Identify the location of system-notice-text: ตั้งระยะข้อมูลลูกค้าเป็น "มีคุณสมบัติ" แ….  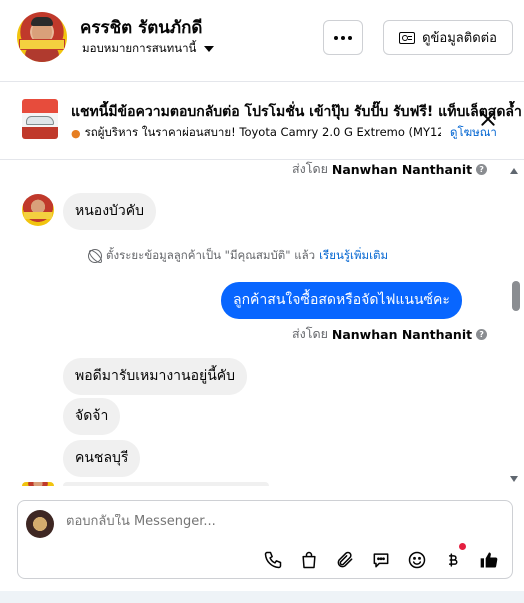
(211, 255).